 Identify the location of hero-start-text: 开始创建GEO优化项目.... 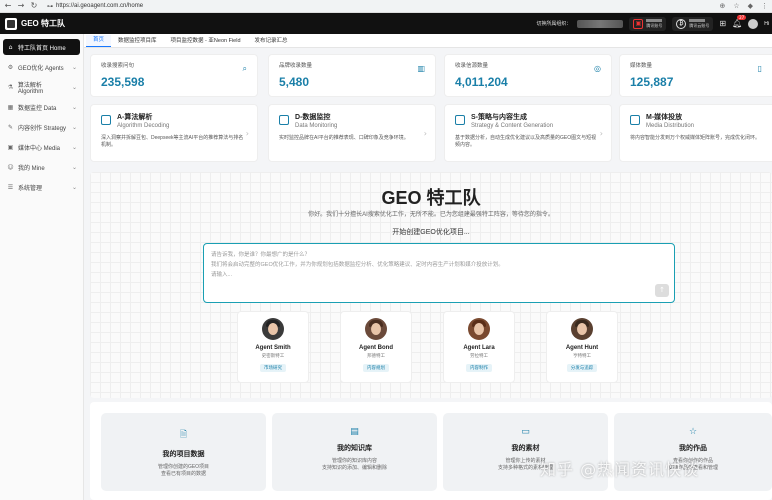
(431, 232).